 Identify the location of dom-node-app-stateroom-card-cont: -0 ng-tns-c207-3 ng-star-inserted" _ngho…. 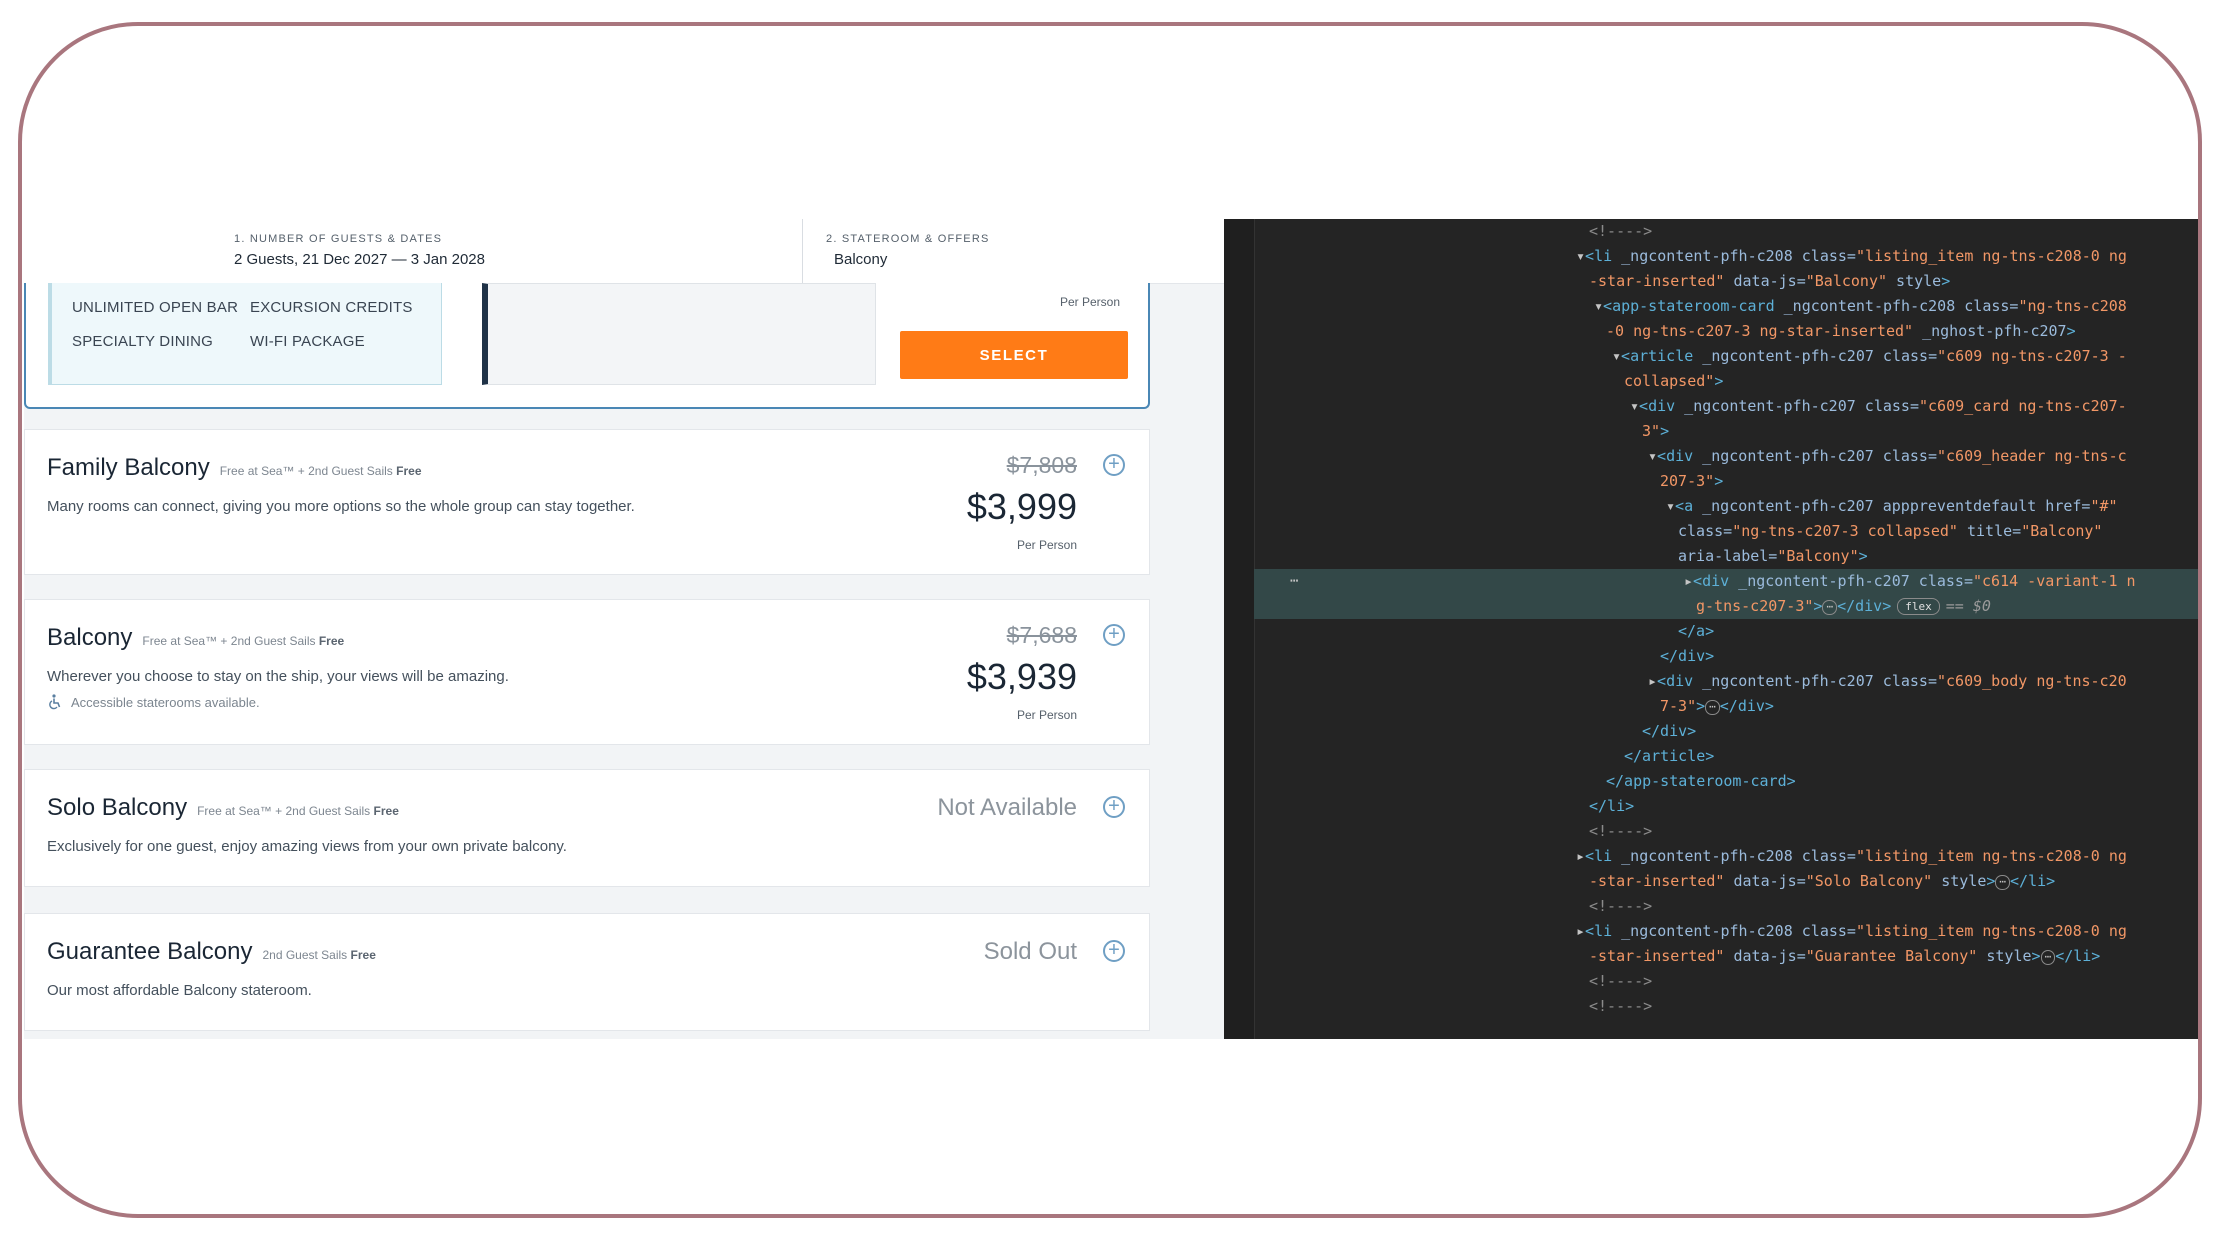
(1726, 331).